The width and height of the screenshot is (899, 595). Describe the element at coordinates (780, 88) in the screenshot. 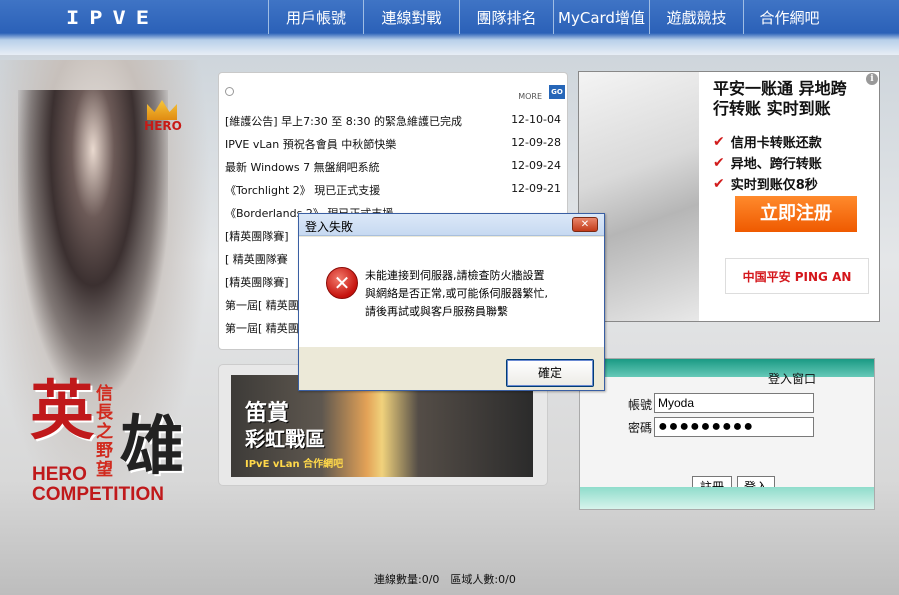

I see `ad-headline-1: 平安一账通 异地跨` at that location.